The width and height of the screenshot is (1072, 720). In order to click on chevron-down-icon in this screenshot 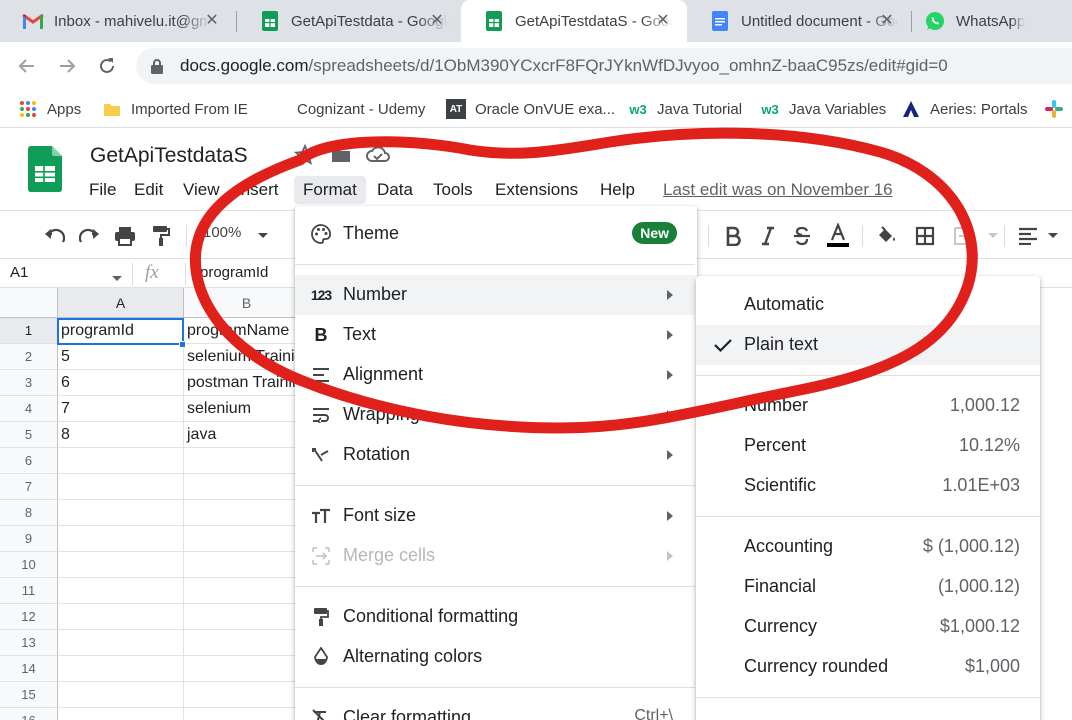, I will do `click(117, 278)`.